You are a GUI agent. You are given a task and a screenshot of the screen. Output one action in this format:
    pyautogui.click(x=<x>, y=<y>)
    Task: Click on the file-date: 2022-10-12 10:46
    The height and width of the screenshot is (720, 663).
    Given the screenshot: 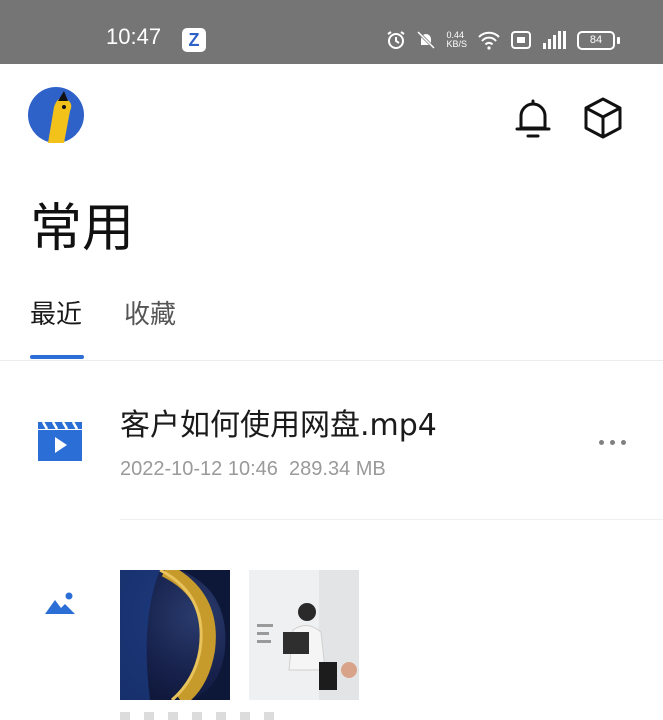 What is the action you would take?
    pyautogui.click(x=199, y=469)
    